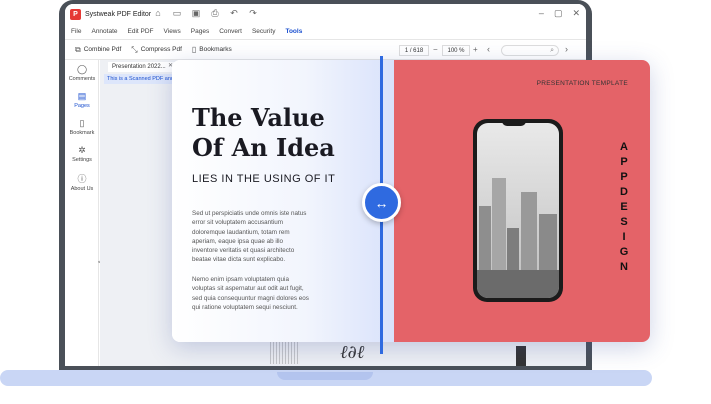 This screenshot has height=404, width=711. What do you see at coordinates (104, 31) in the screenshot?
I see `menu-annotate: Annotate` at bounding box center [104, 31].